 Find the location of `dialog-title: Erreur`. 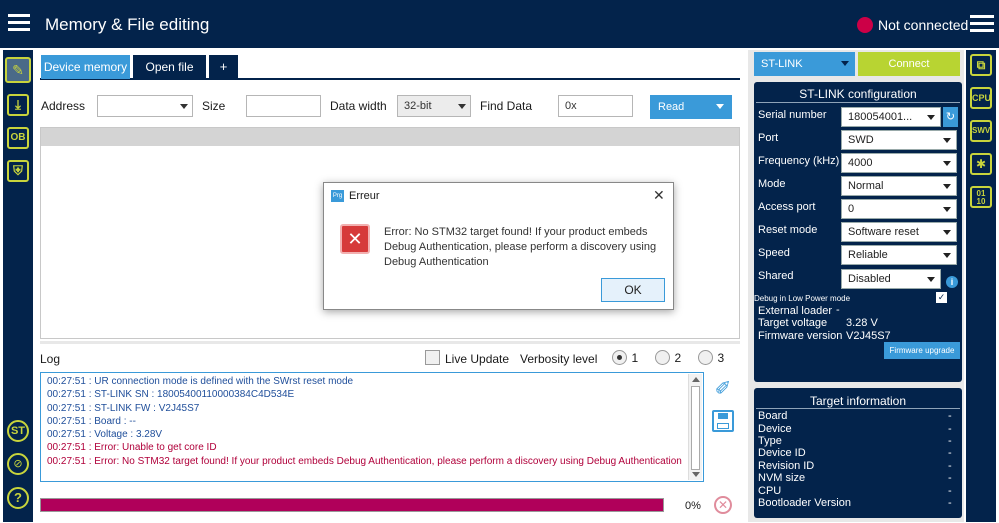

dialog-title: Erreur is located at coordinates (364, 196).